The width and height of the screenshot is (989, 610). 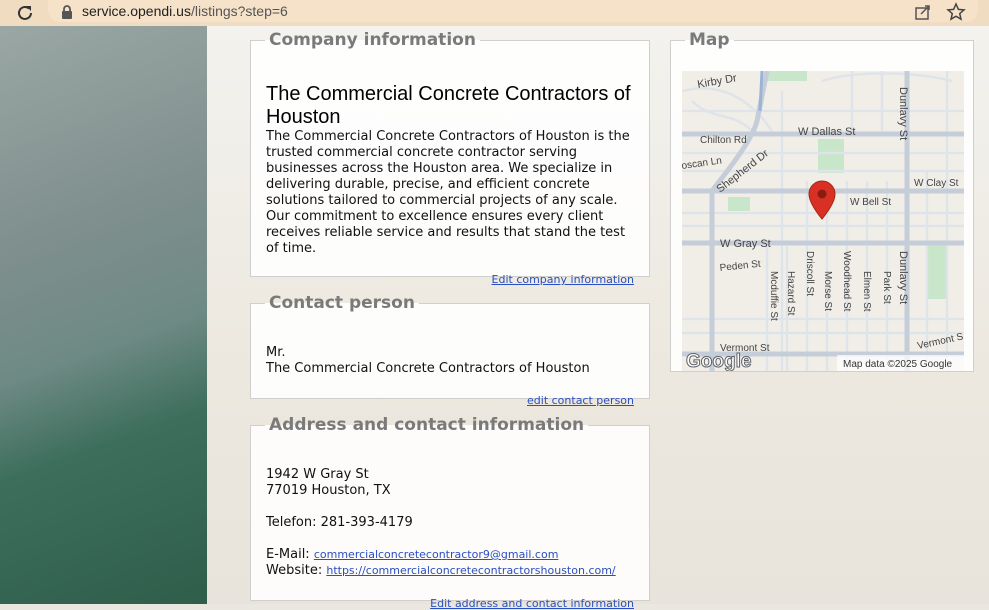 I want to click on address-street: 1942 W Gray St, so click(x=317, y=474).